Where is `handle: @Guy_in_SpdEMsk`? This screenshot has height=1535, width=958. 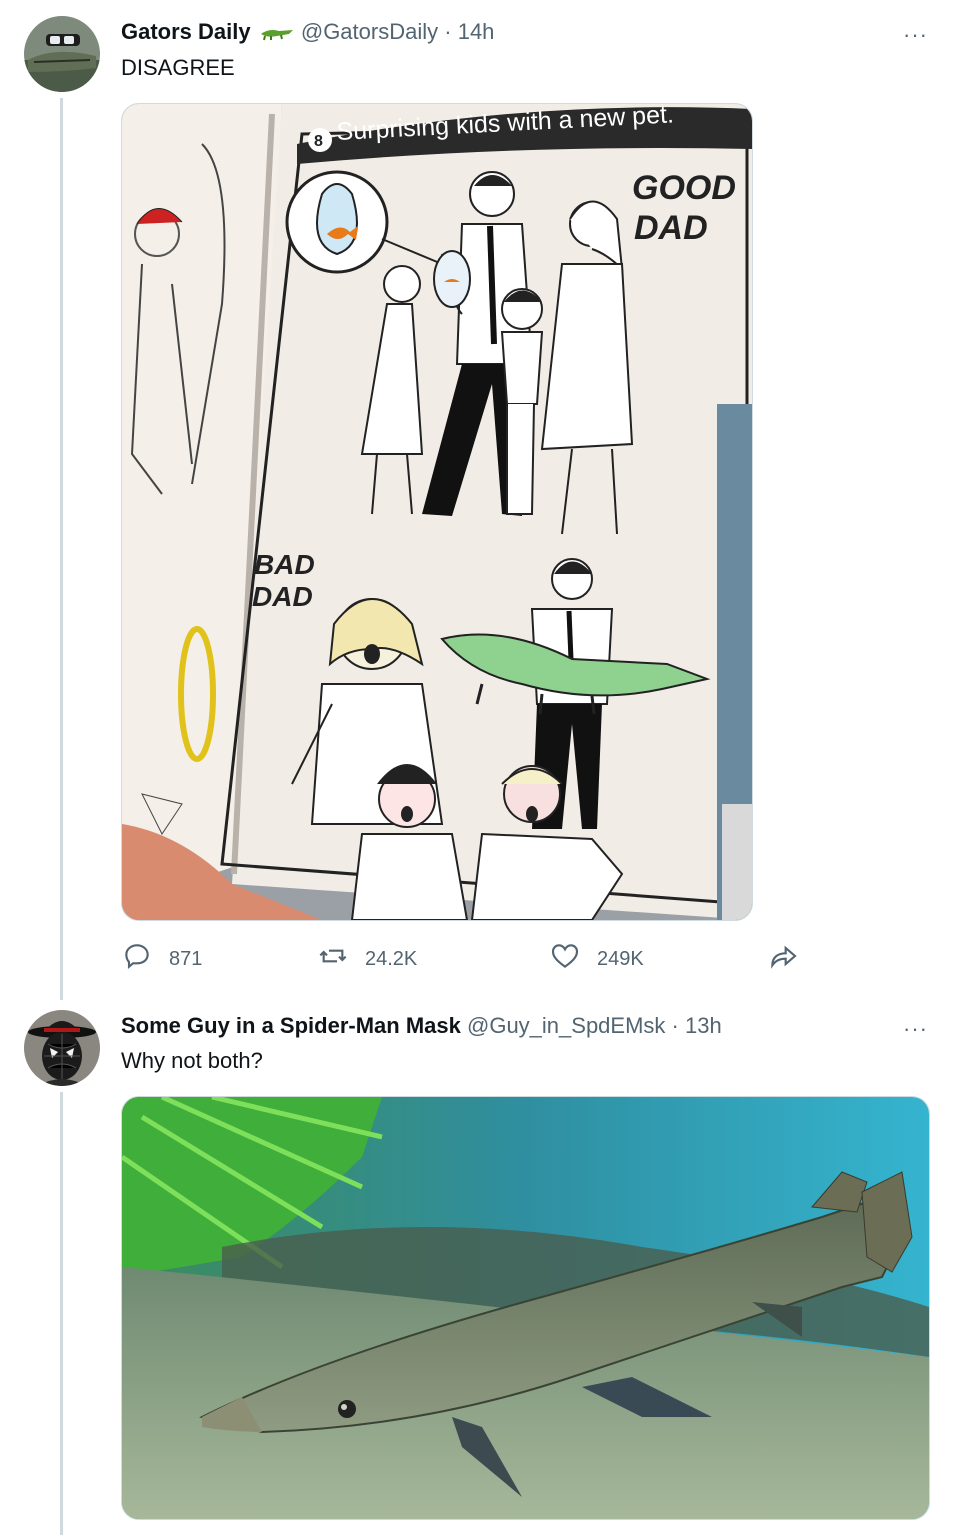 handle: @Guy_in_SpdEMsk is located at coordinates (566, 1025).